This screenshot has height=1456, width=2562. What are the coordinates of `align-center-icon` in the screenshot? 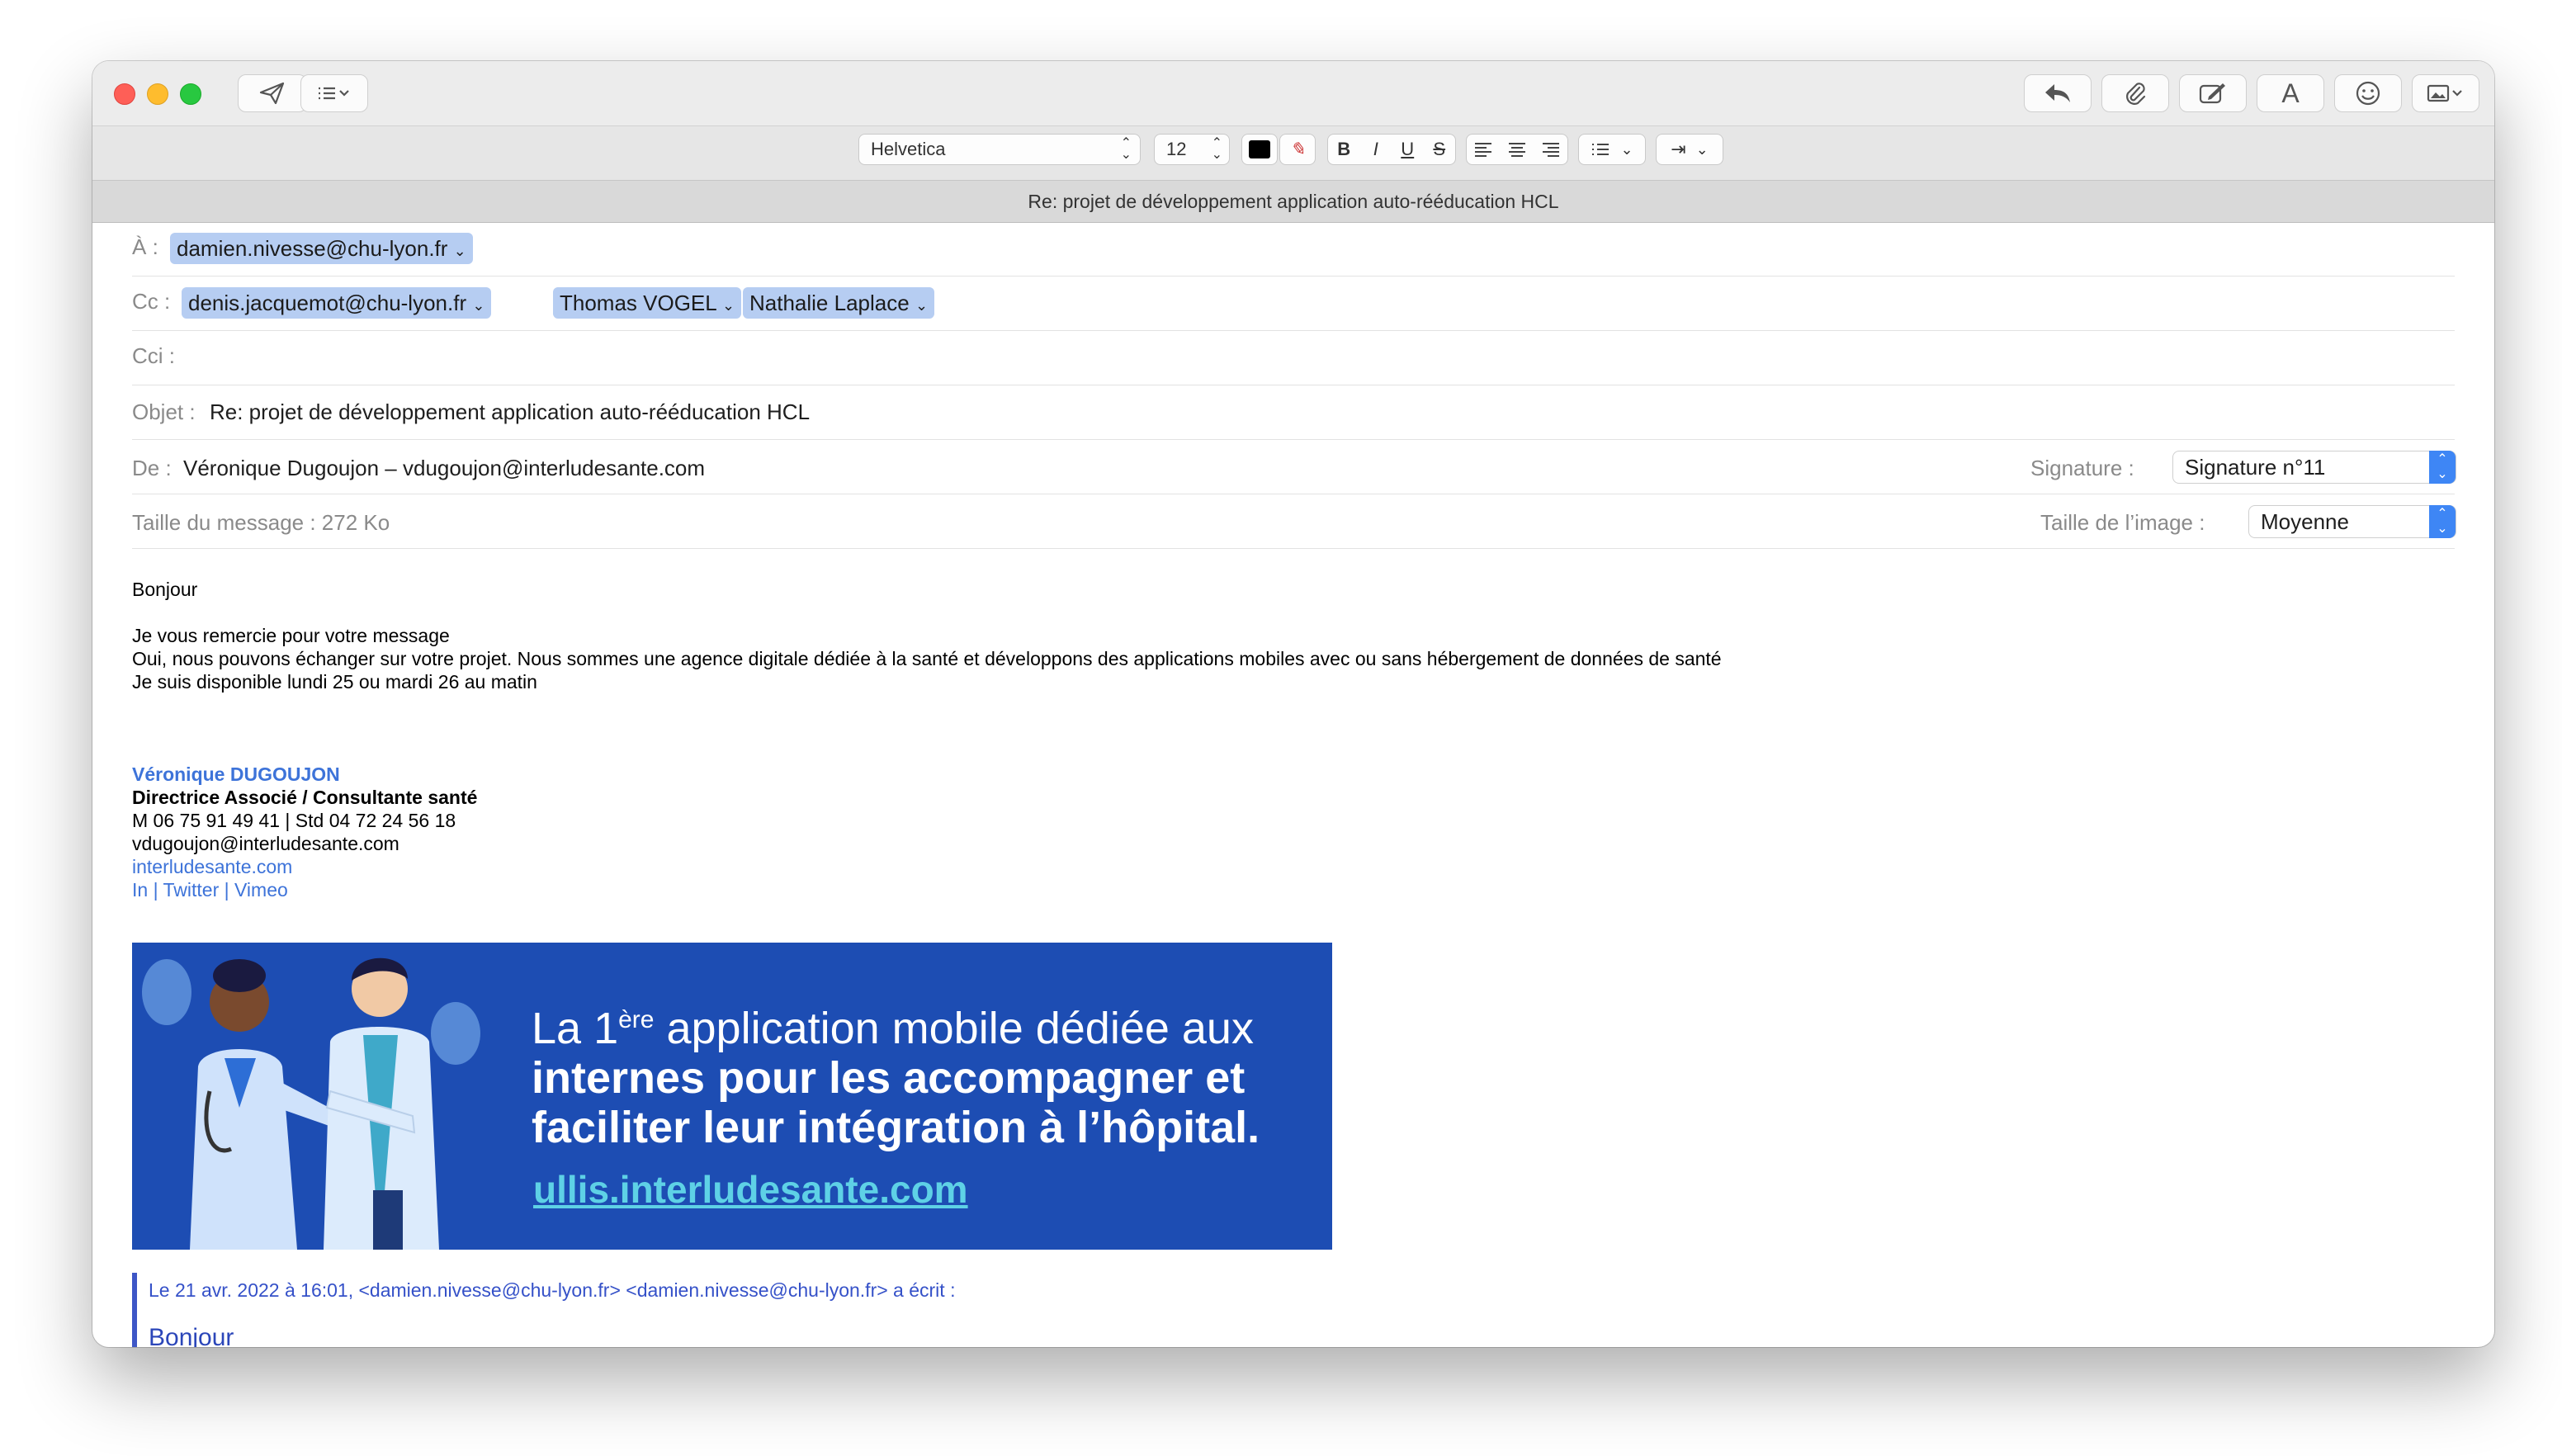 It's located at (1517, 149).